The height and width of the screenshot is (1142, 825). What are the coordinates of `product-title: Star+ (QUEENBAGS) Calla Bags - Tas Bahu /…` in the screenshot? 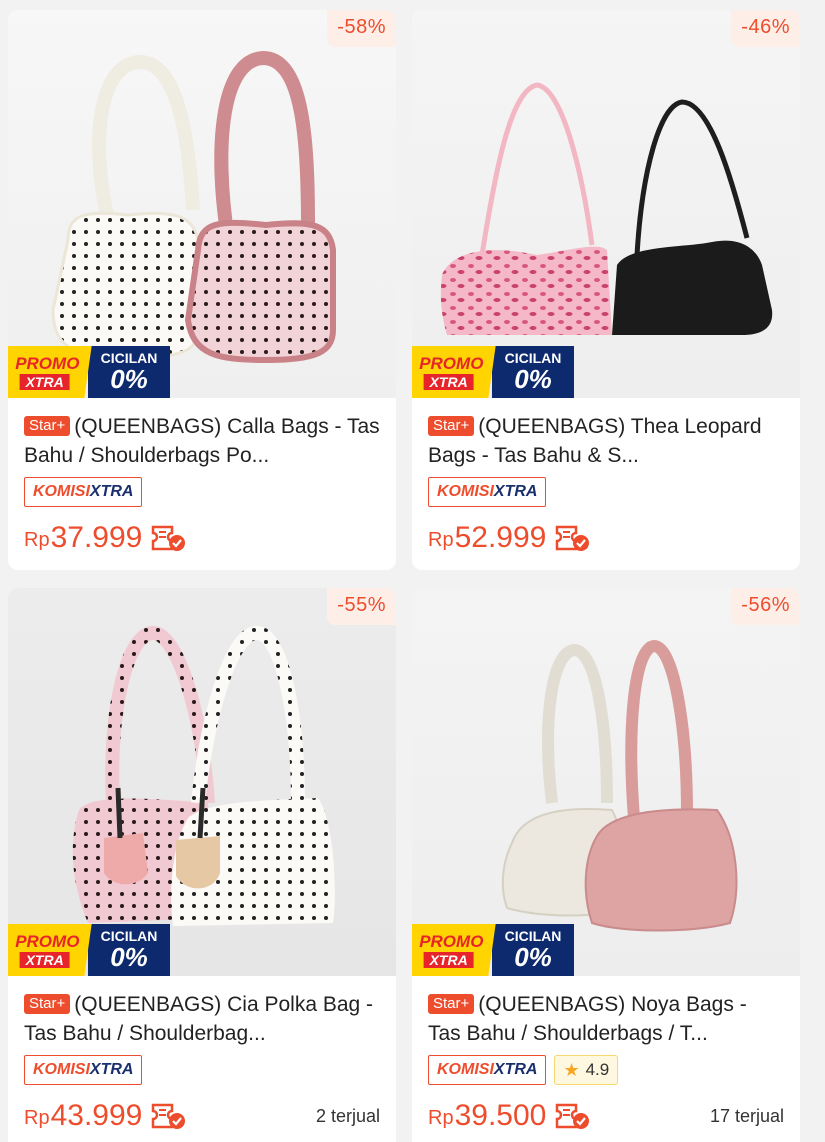 It's located at (202, 441).